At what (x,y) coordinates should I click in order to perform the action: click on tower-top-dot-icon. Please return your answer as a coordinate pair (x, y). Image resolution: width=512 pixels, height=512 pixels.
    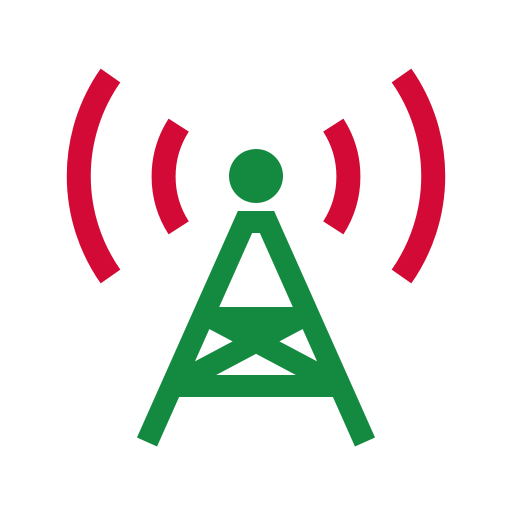
    Looking at the image, I should click on (256, 176).